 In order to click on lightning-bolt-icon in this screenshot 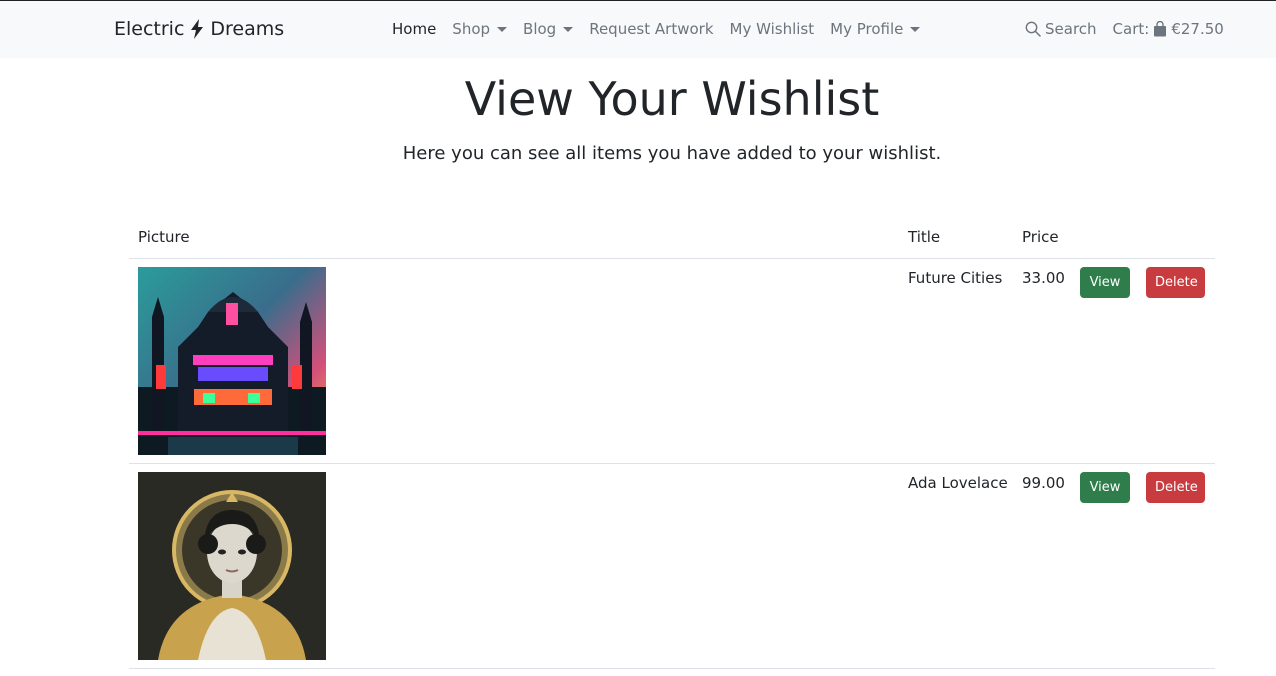, I will do `click(197, 29)`.